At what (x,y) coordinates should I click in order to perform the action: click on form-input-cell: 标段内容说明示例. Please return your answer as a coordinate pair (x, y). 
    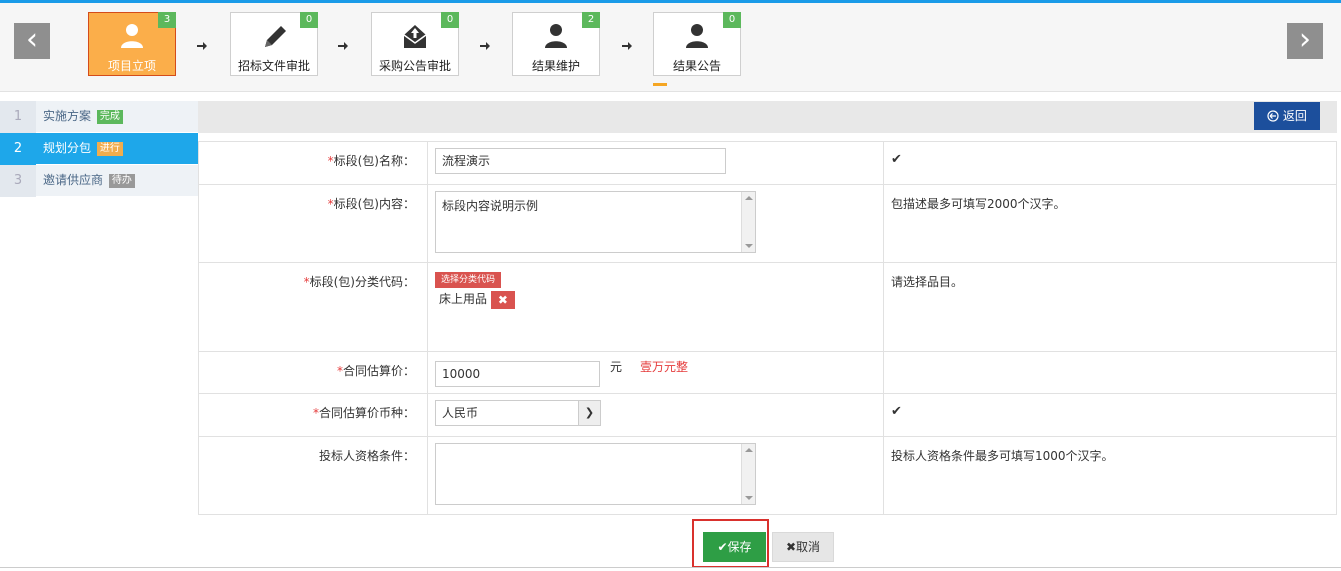
    Looking at the image, I should click on (655, 223).